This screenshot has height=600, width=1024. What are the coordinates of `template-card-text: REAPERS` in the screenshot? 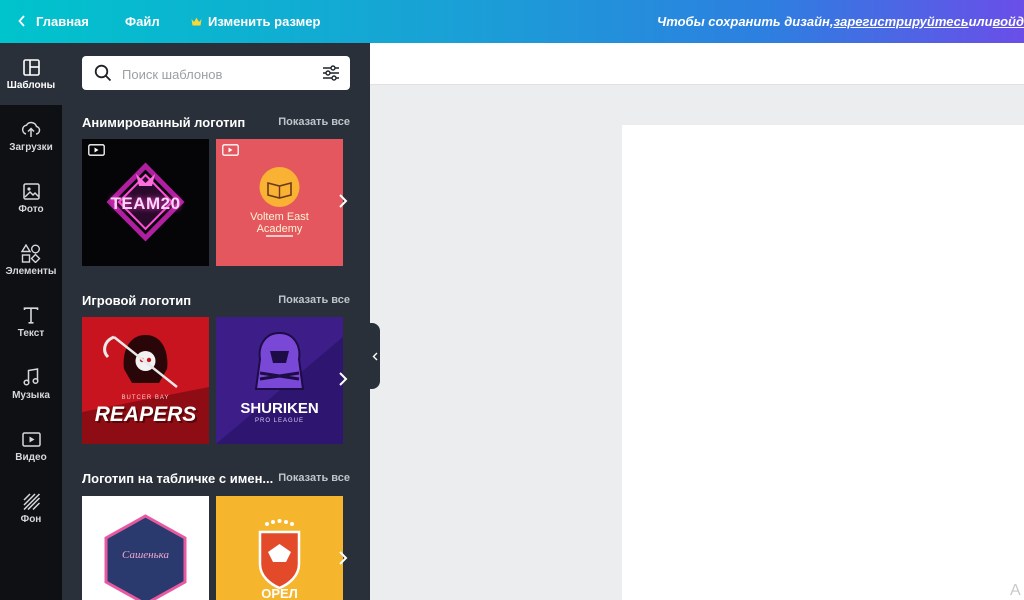 It's located at (145, 414).